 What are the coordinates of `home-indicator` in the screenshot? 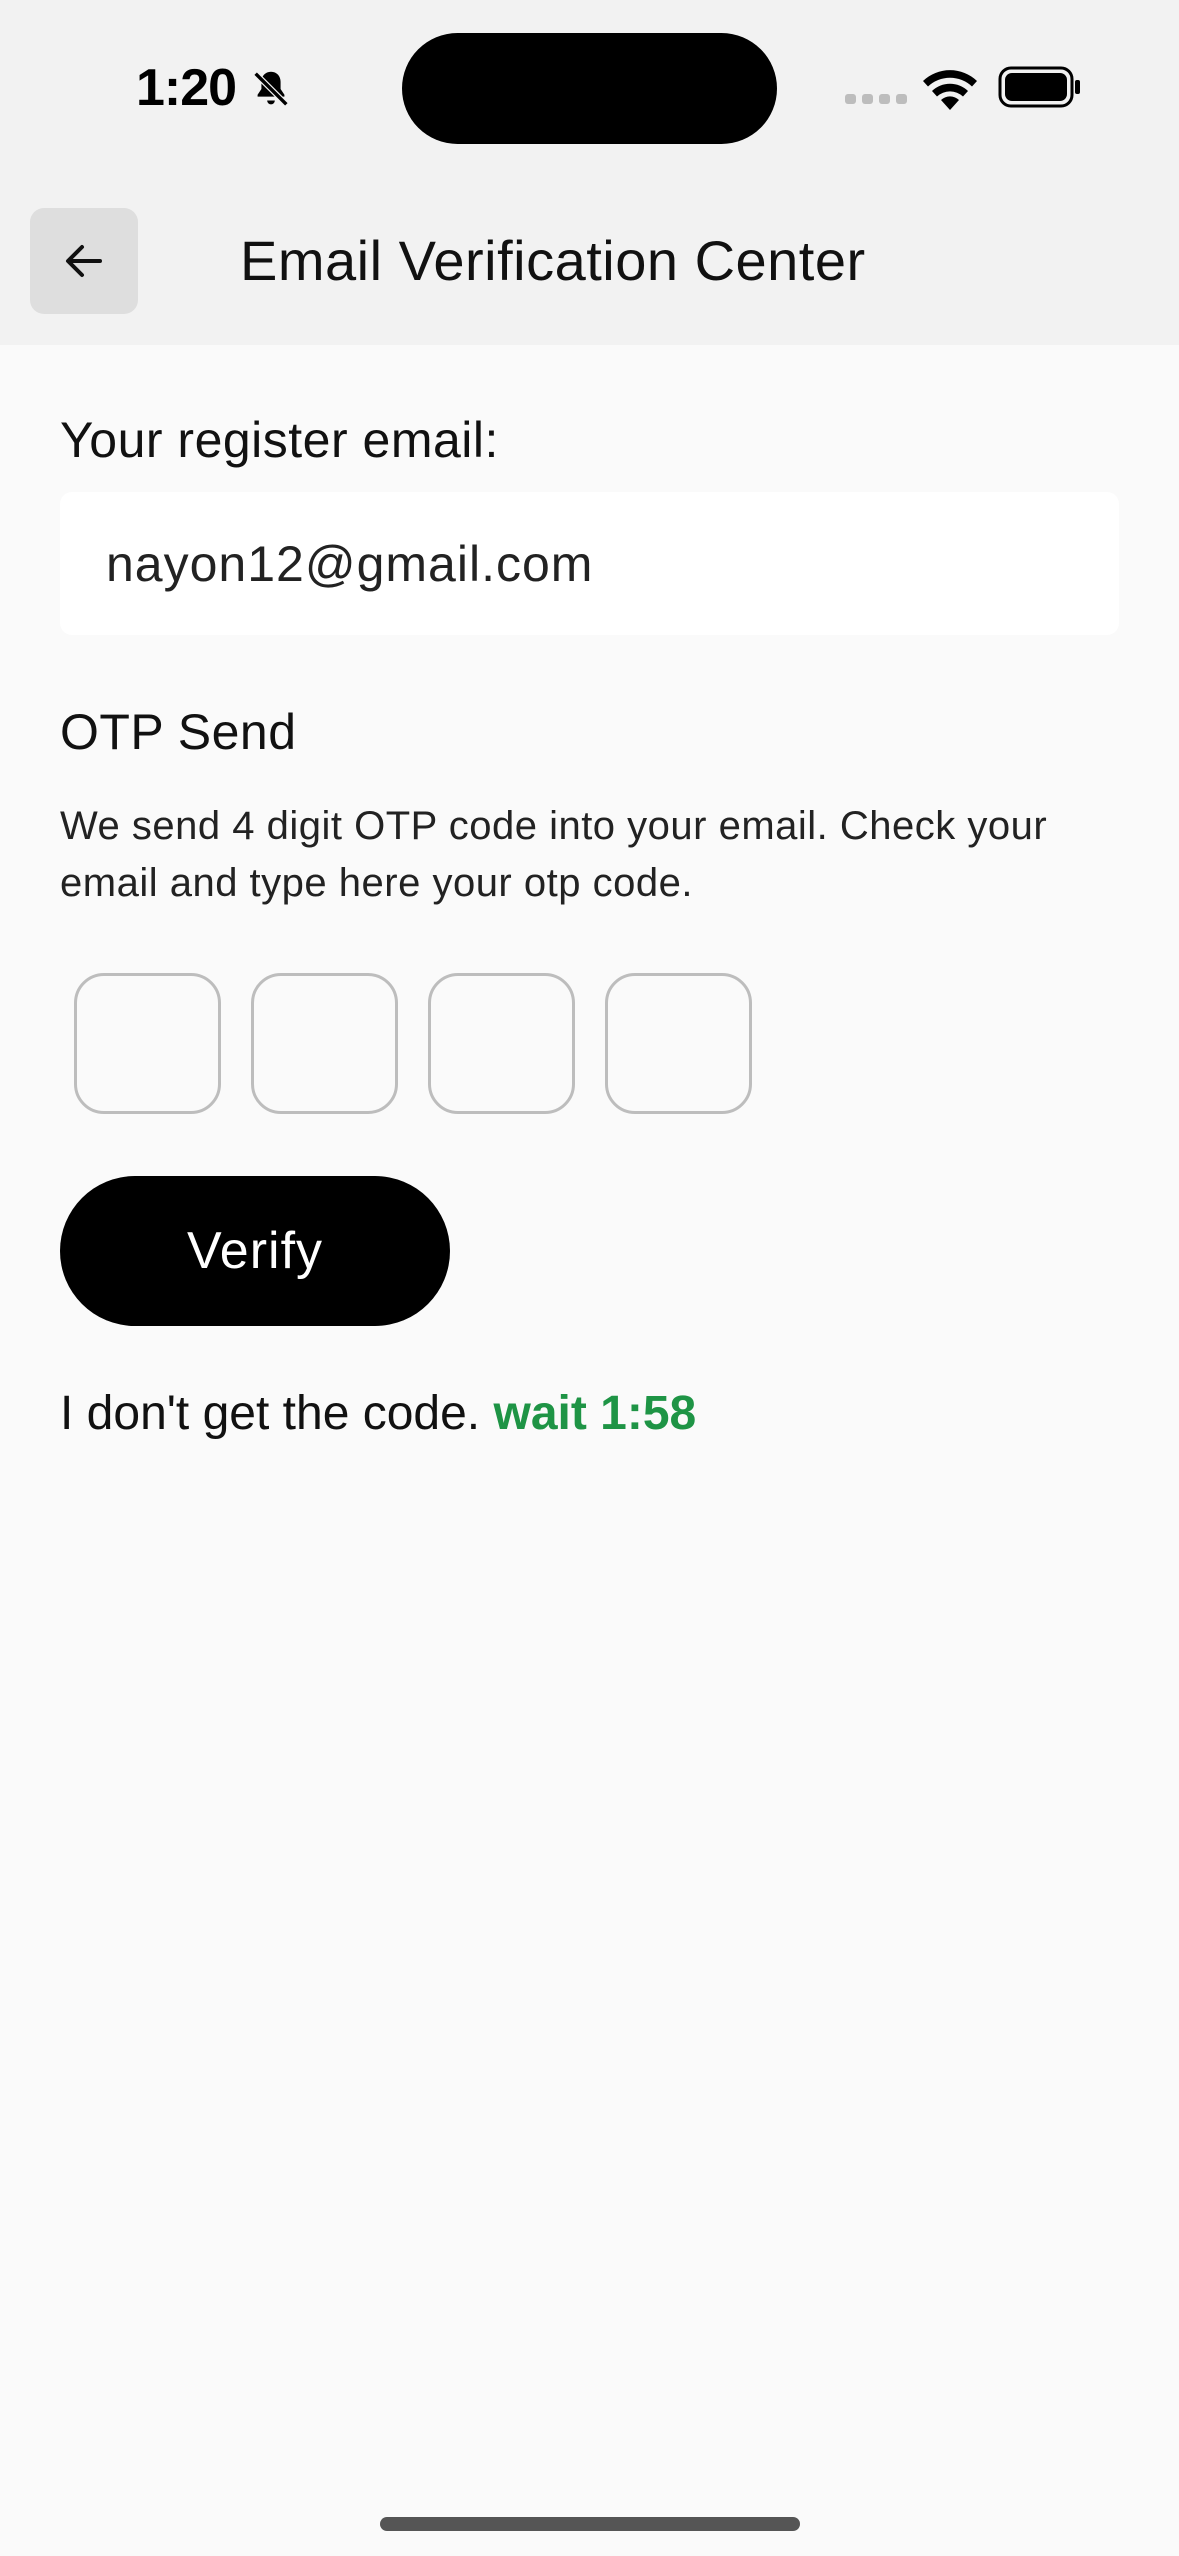 It's located at (590, 2524).